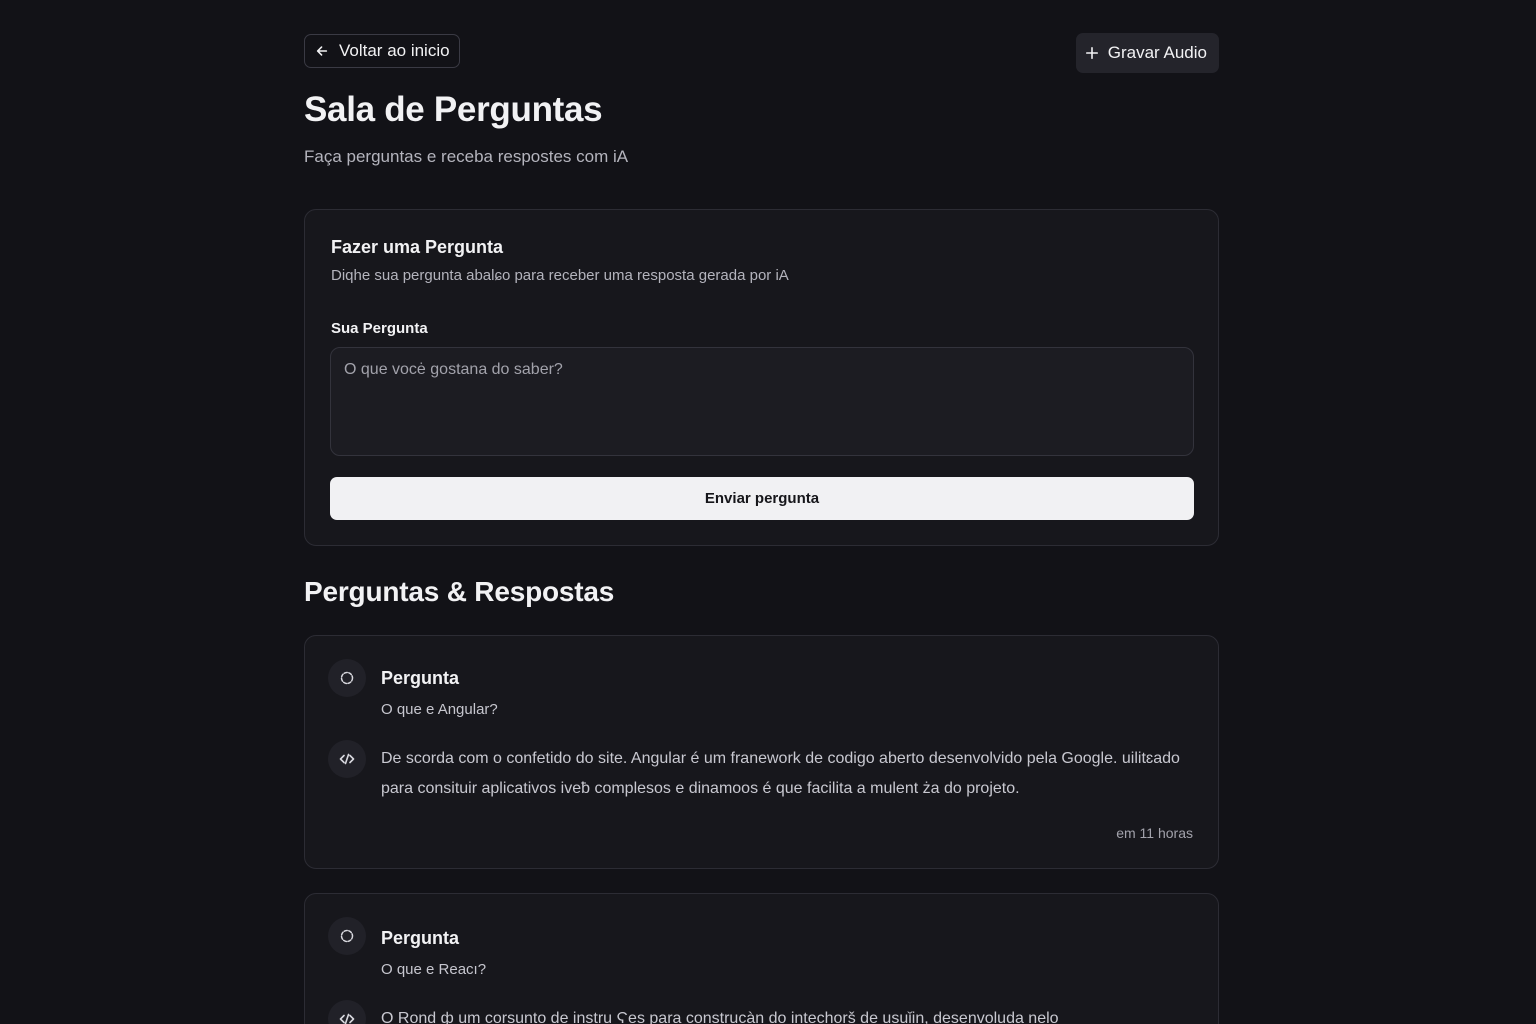 This screenshot has height=1024, width=1536. What do you see at coordinates (1154, 833) in the screenshot?
I see `answer-timestamp: em 11 horas` at bounding box center [1154, 833].